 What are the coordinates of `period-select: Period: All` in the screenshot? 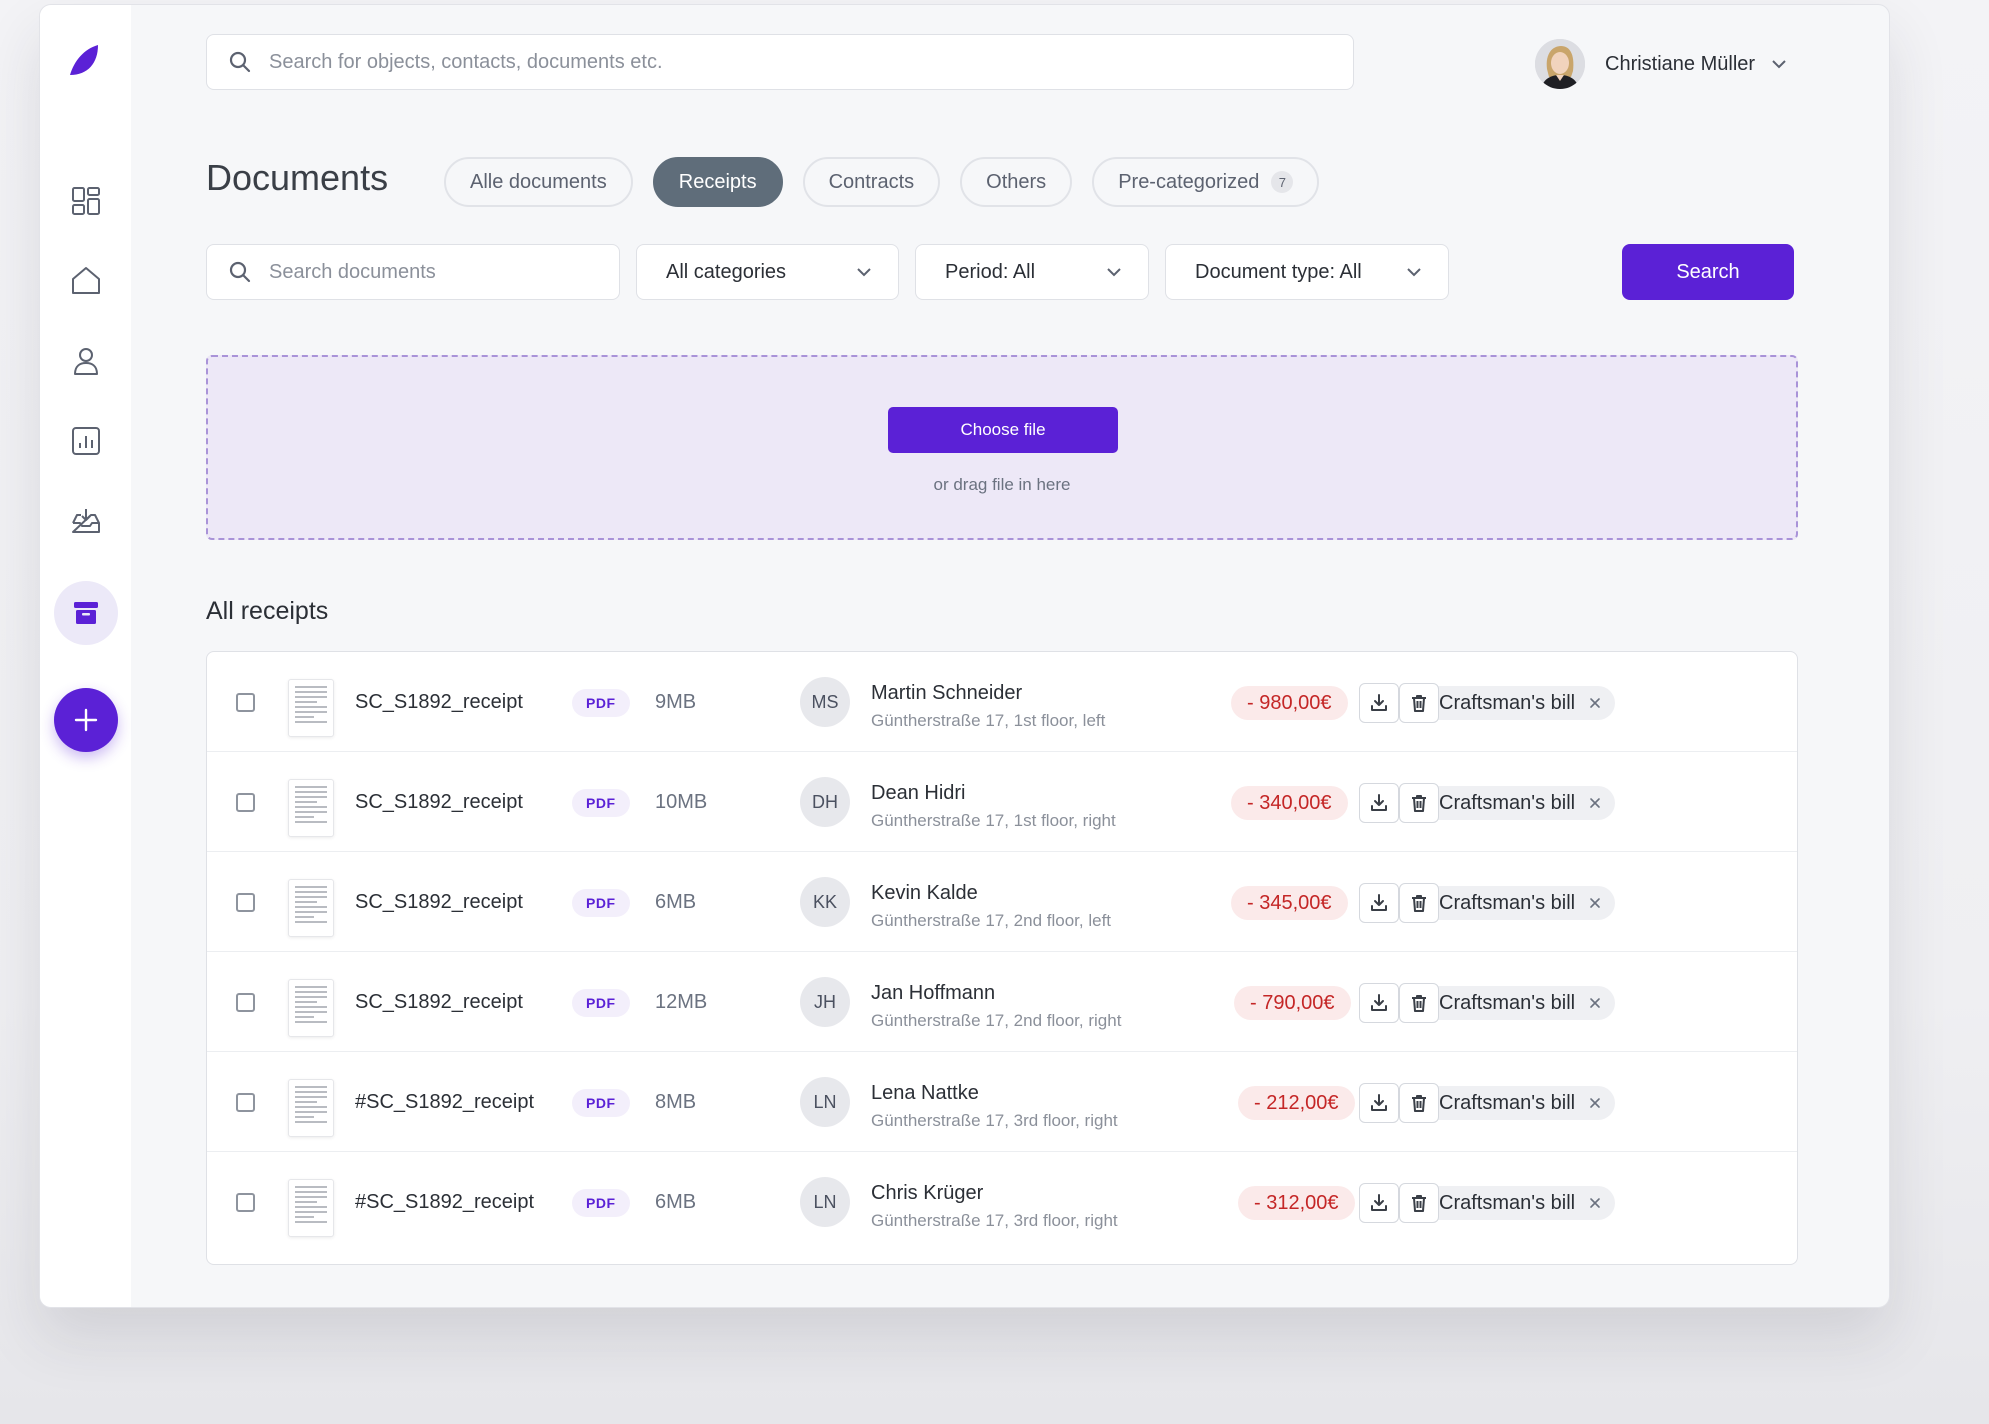 It's located at (1032, 272).